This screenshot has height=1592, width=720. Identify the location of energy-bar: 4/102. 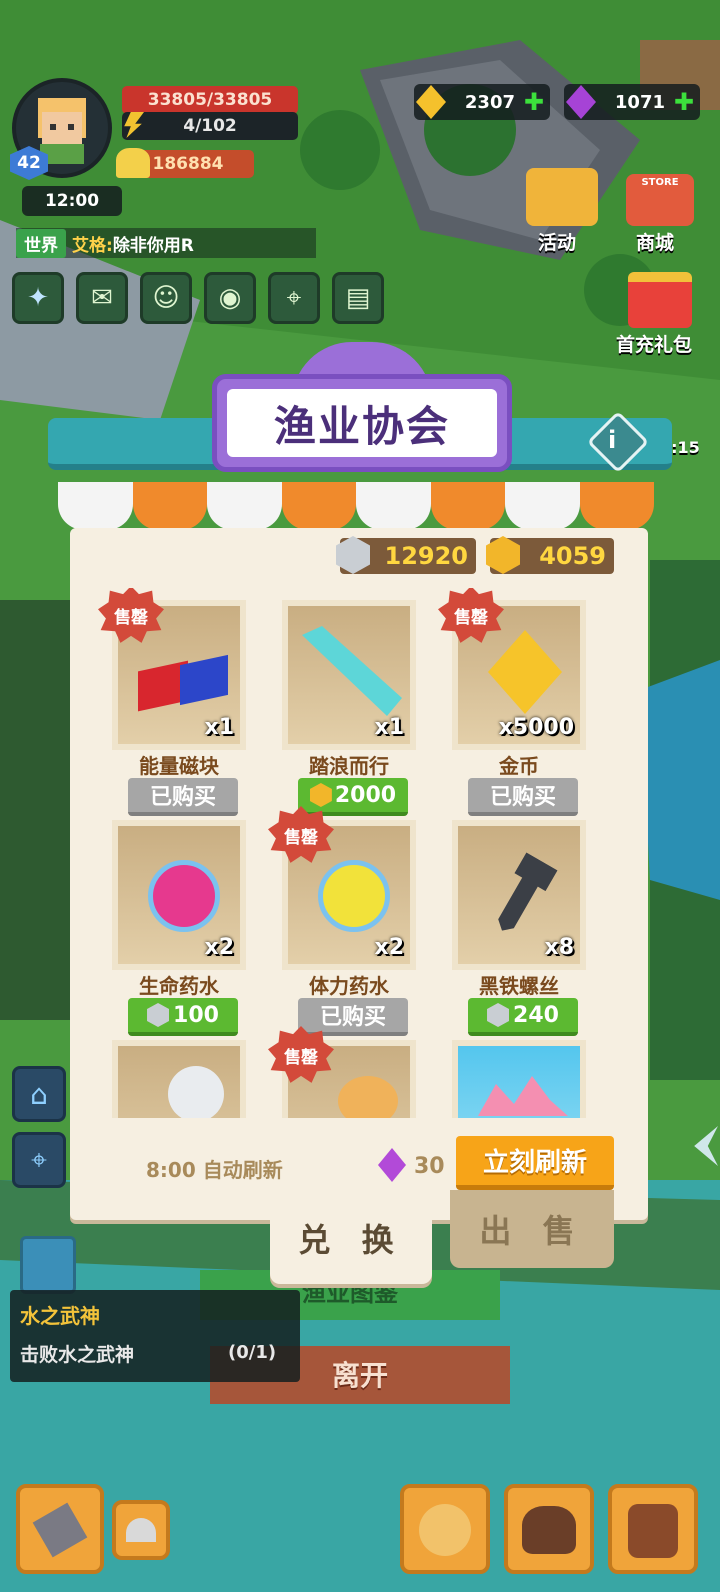
(210, 126).